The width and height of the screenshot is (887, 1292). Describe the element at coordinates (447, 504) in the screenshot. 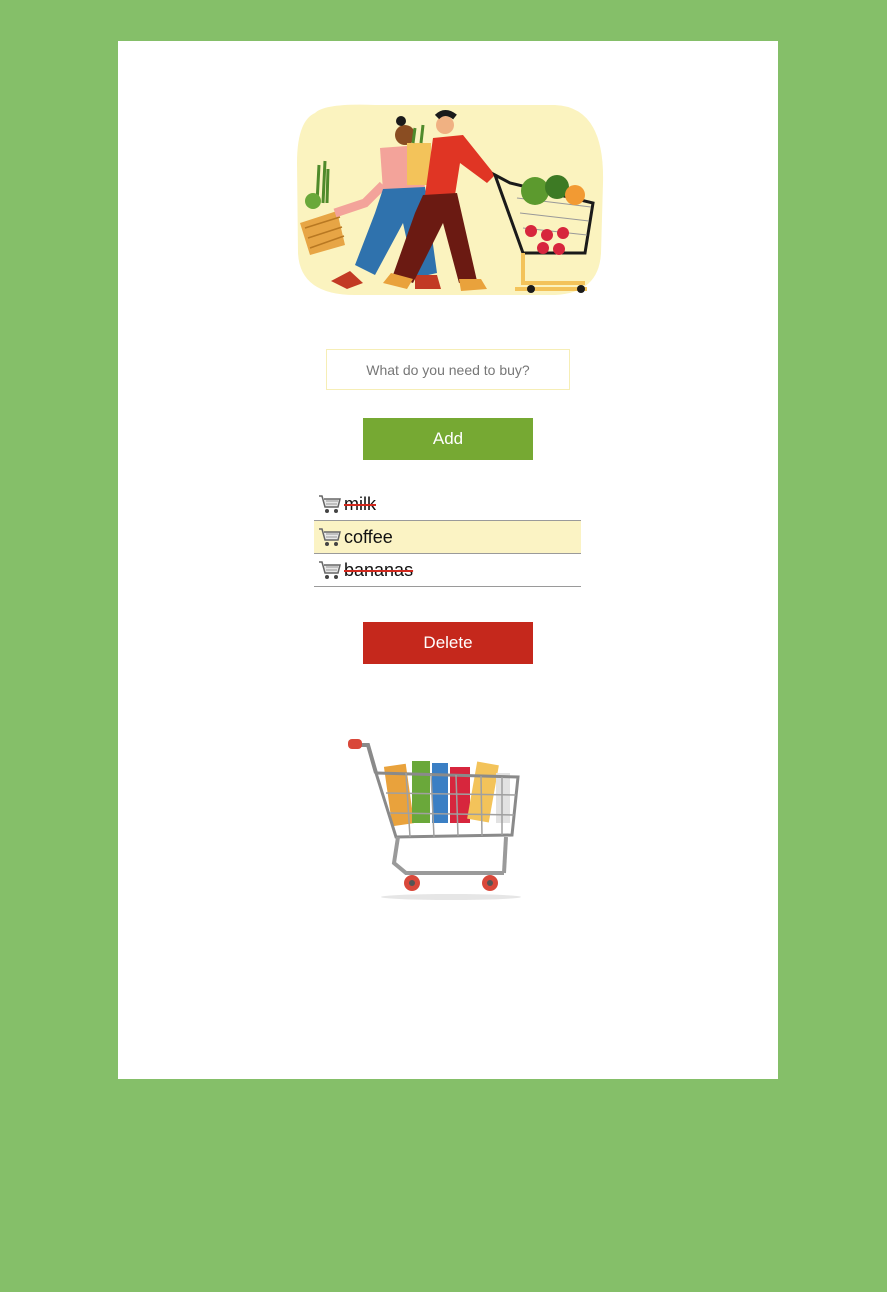

I see `list-item-milk: milk` at that location.